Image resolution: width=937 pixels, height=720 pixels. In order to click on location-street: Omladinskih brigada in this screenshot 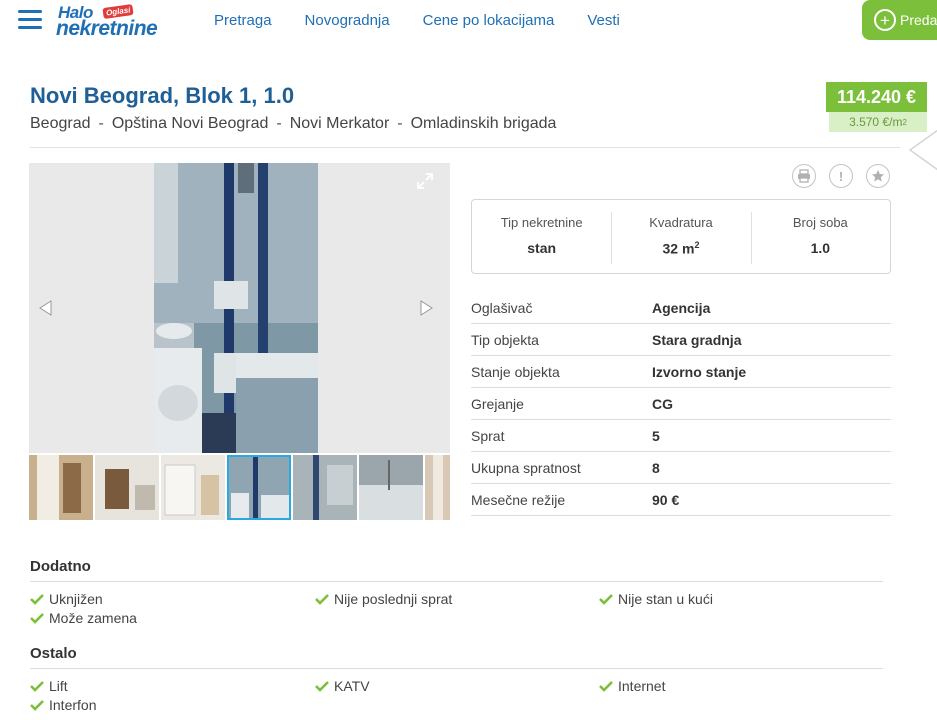, I will do `click(483, 123)`.